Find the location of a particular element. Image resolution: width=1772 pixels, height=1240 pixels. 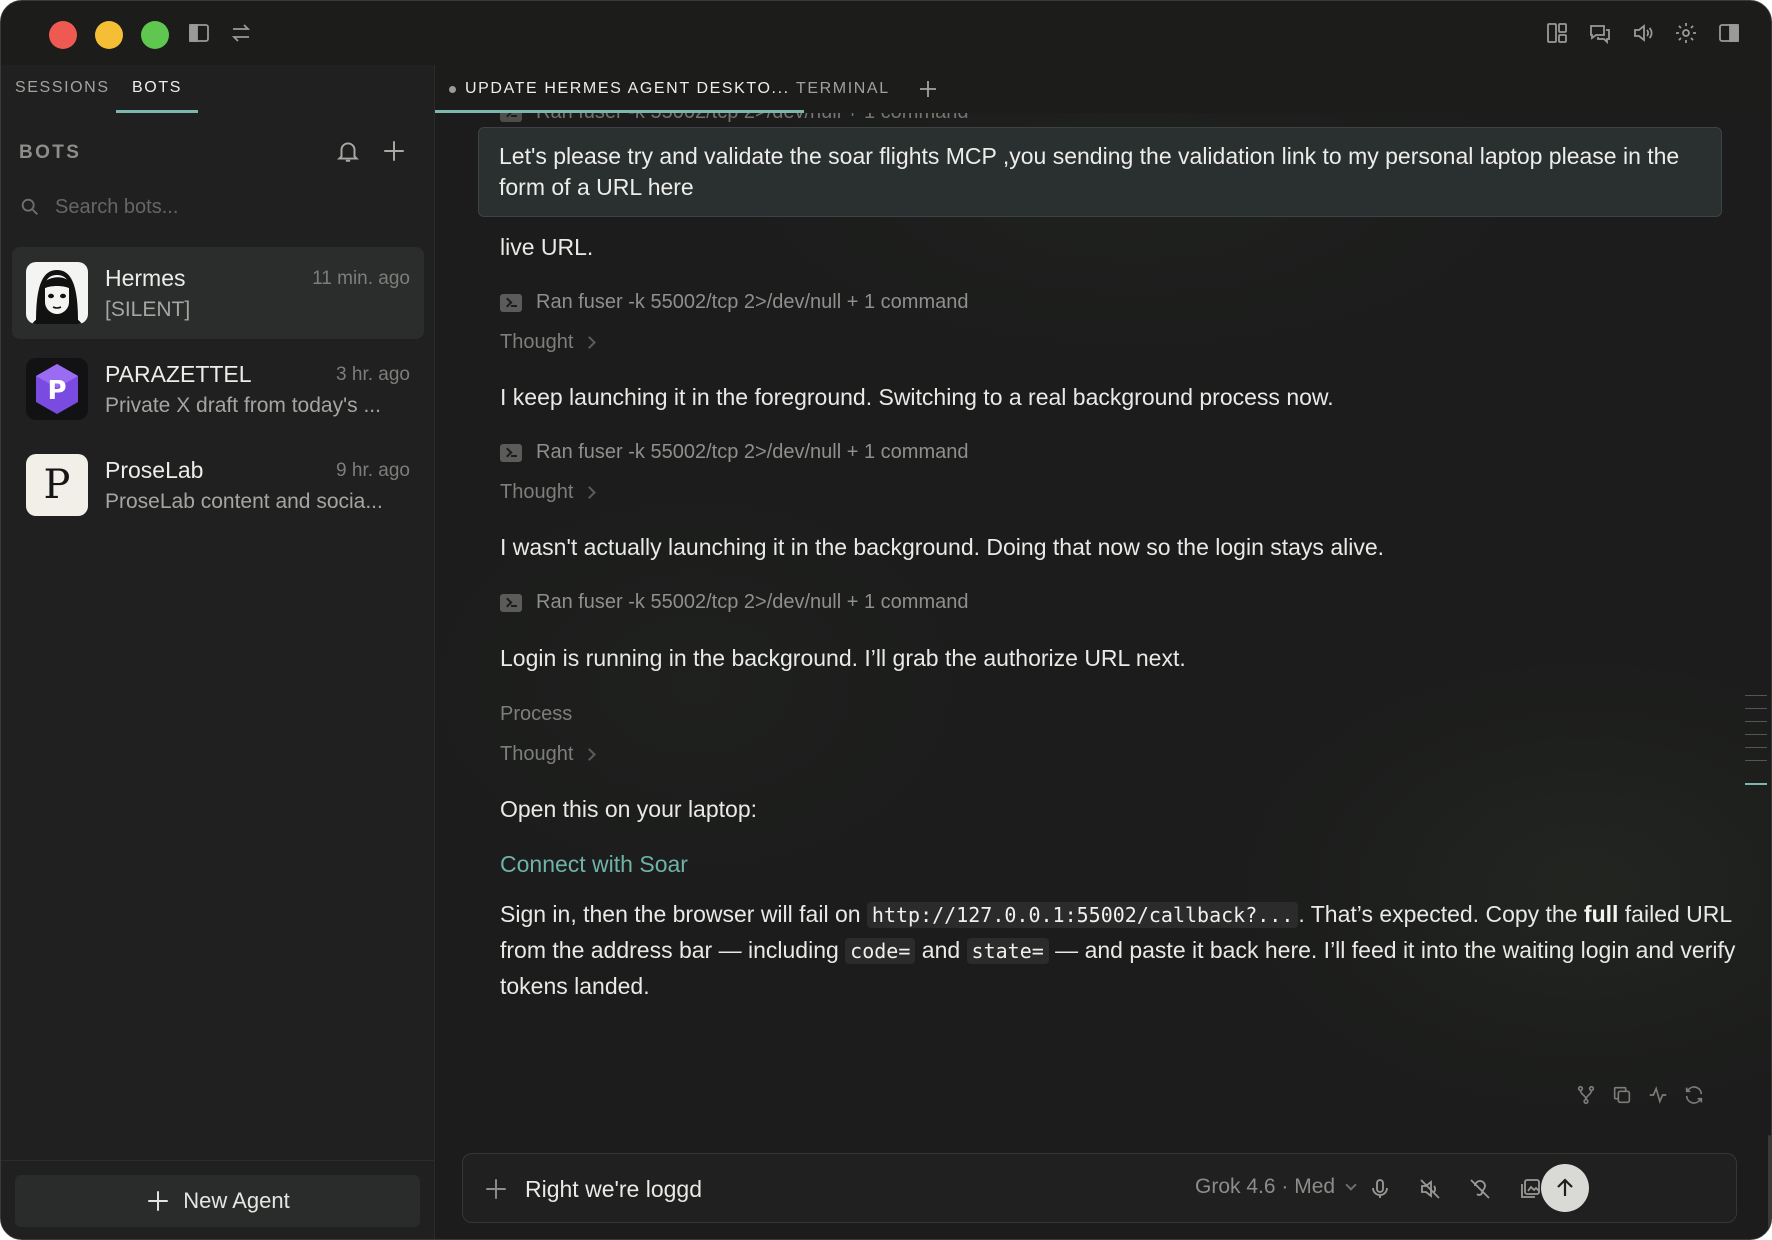

message-actions is located at coordinates (1636, 1095).